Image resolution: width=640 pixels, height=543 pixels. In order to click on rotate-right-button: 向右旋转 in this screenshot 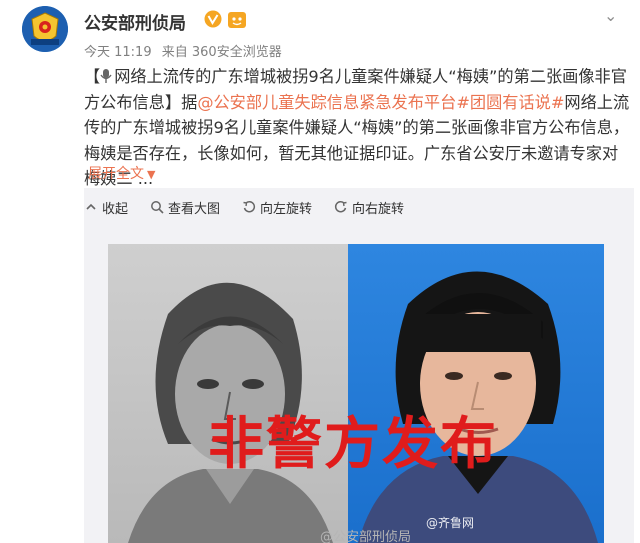, I will do `click(369, 207)`.